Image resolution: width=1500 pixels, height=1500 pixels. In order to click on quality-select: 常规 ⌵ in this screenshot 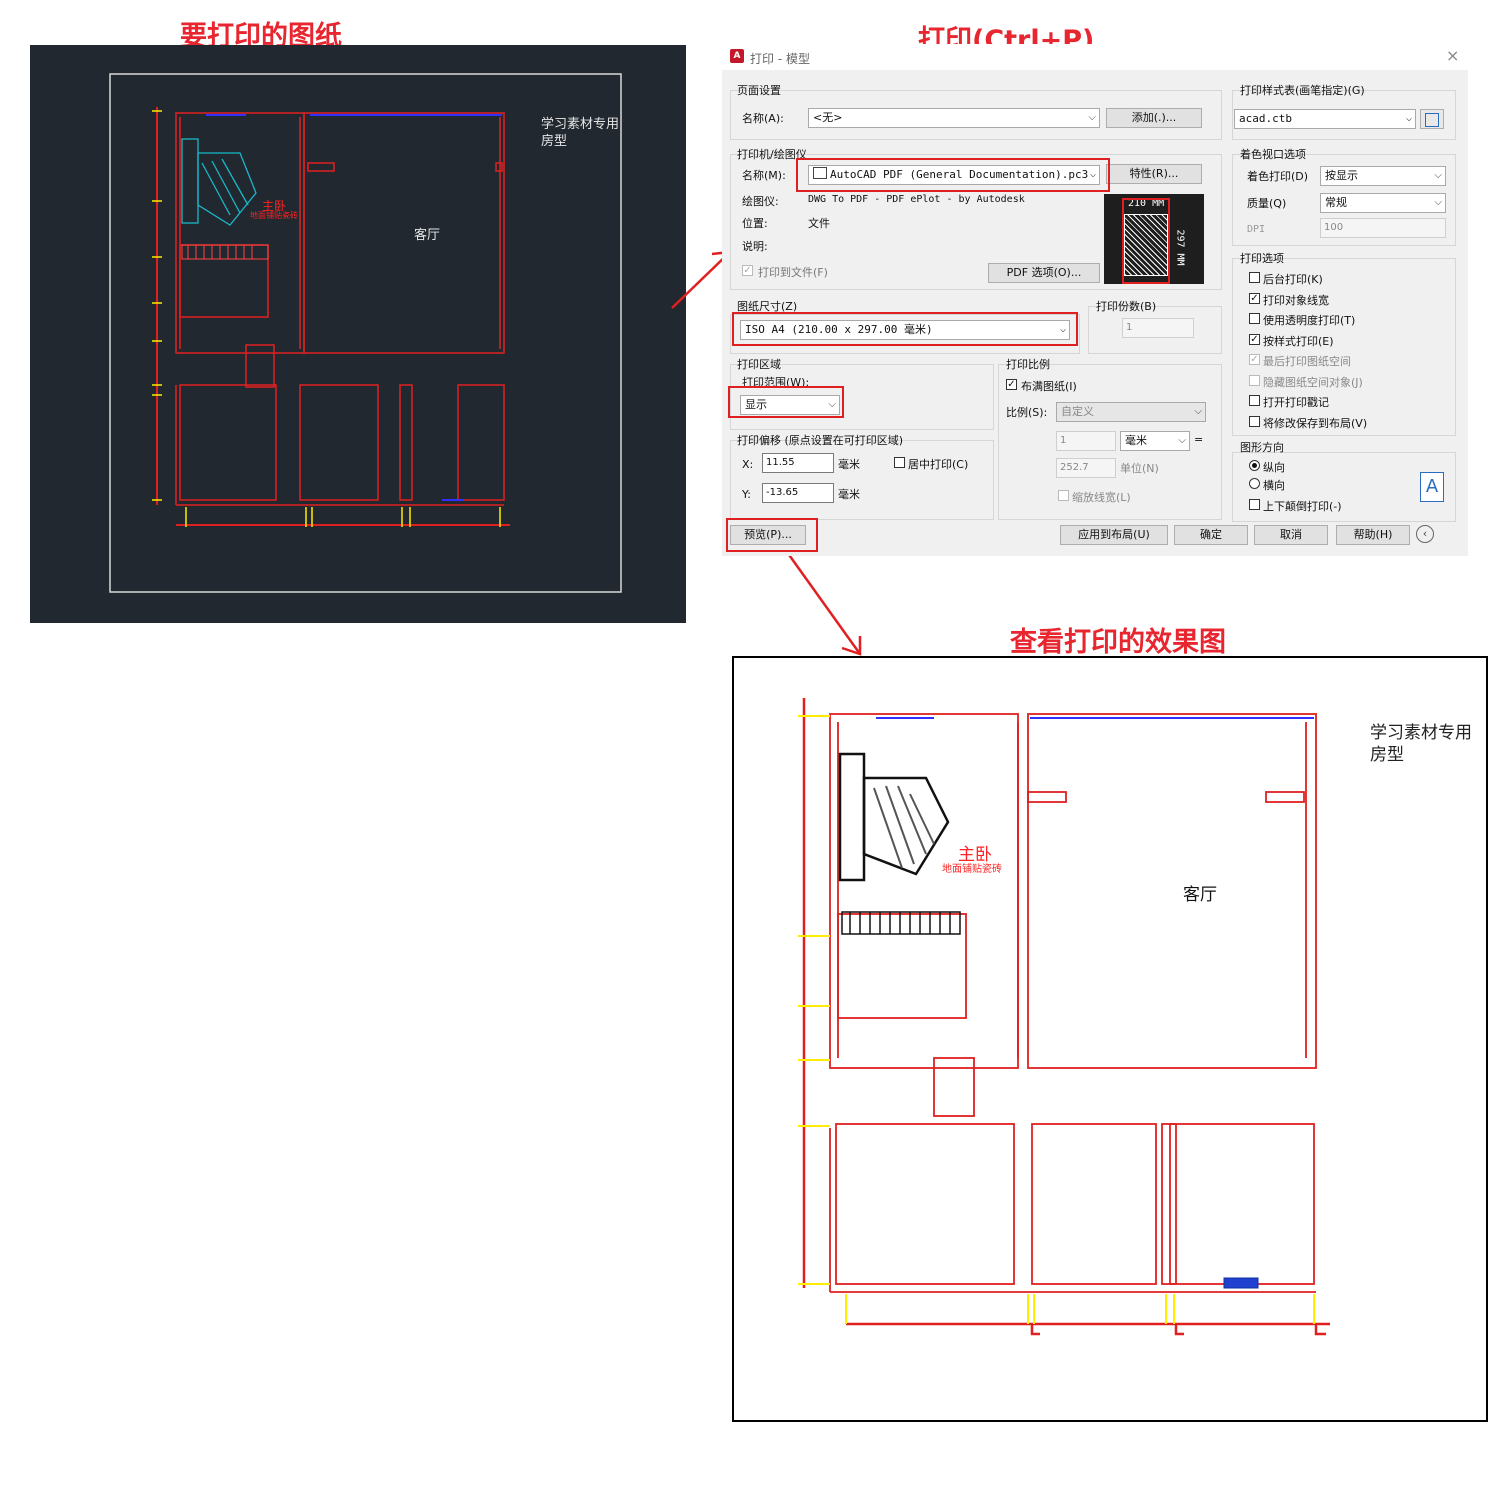, I will do `click(1383, 203)`.